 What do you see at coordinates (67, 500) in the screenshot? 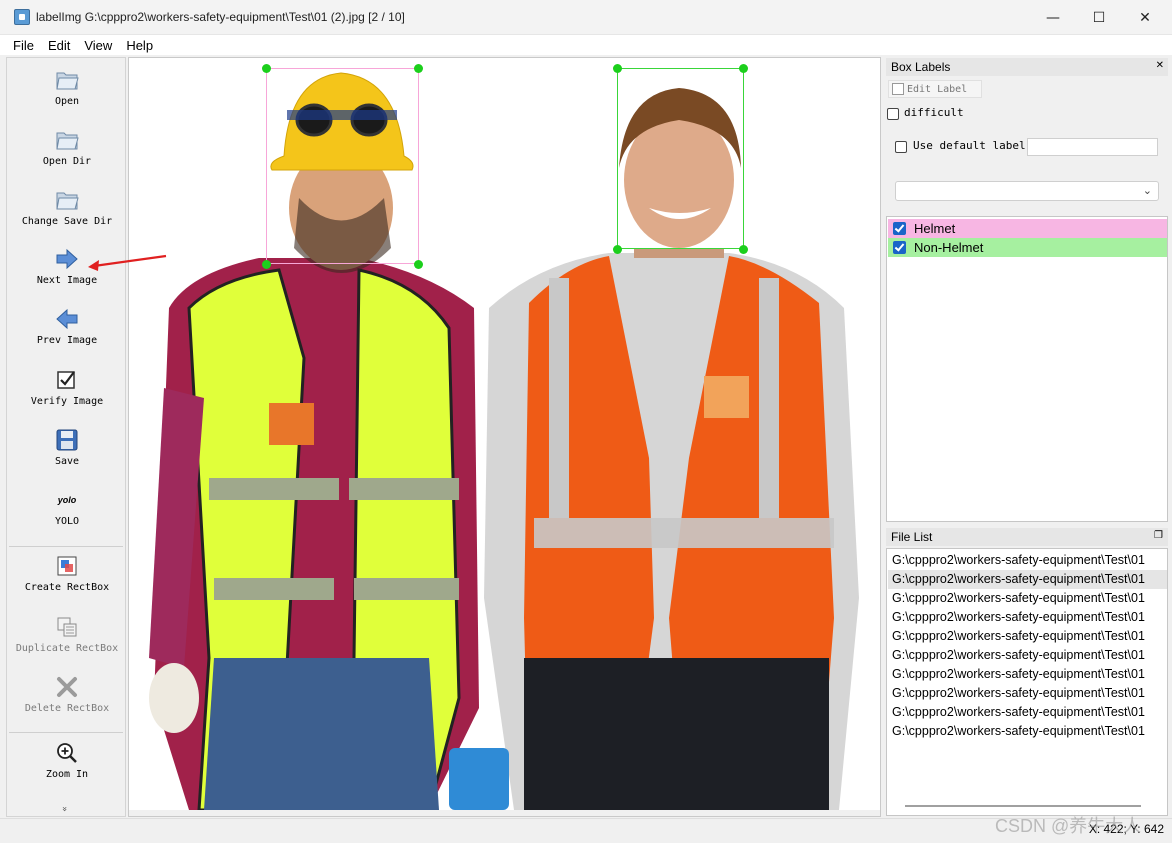
I see `yolo-icon: yolo` at bounding box center [67, 500].